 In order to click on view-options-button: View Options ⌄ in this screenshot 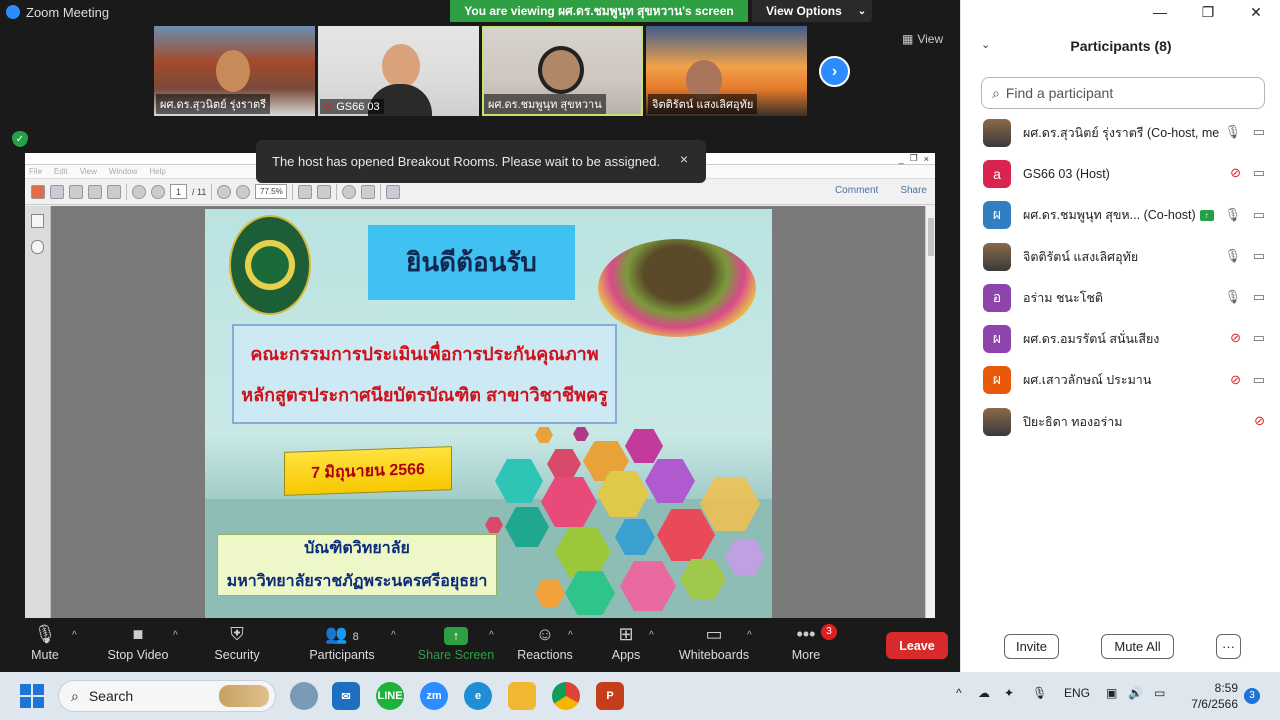, I will do `click(812, 11)`.